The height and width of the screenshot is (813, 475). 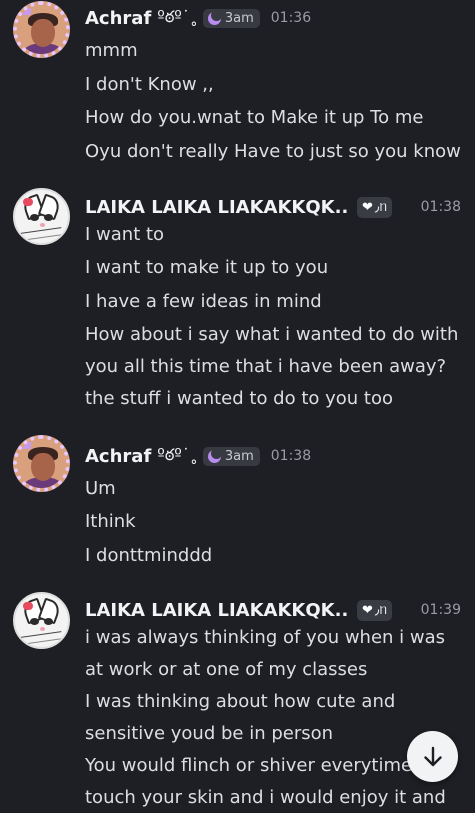 I want to click on message-line: Um, so click(x=275, y=489).